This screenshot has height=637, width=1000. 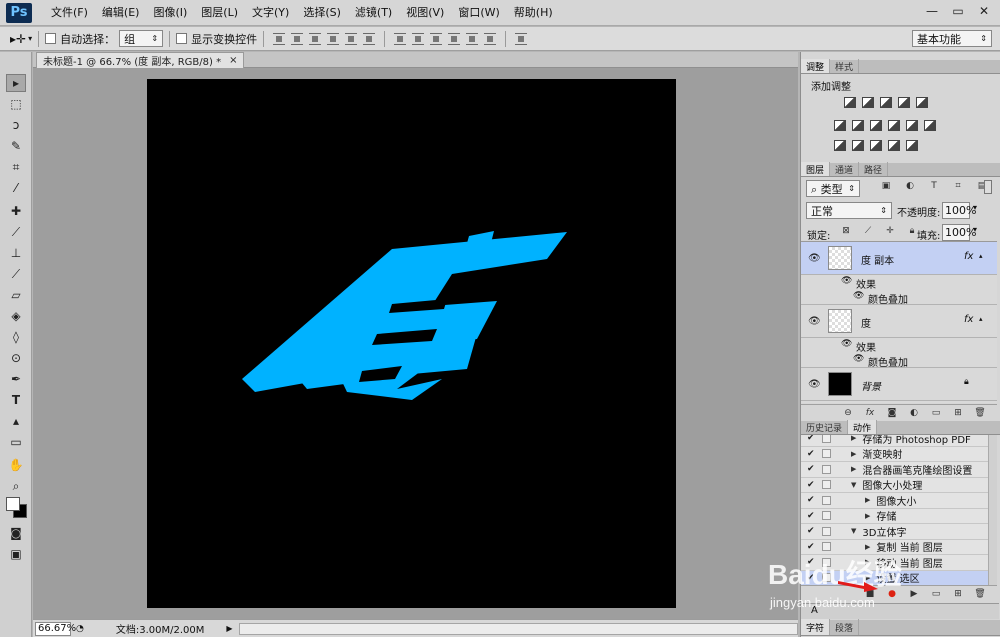 What do you see at coordinates (846, 231) in the screenshot?
I see `lock-transparent-icon: ⊠` at bounding box center [846, 231].